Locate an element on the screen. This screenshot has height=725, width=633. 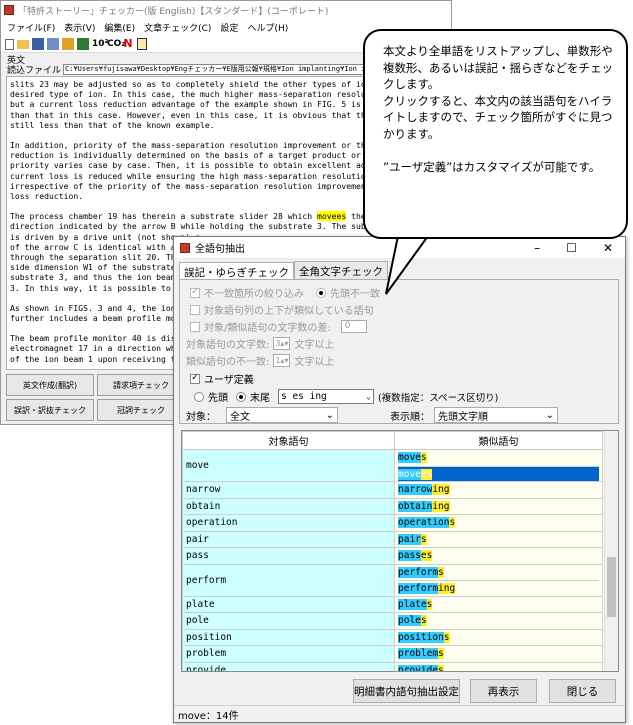
similar-word-cell: operations is located at coordinates (498, 523).